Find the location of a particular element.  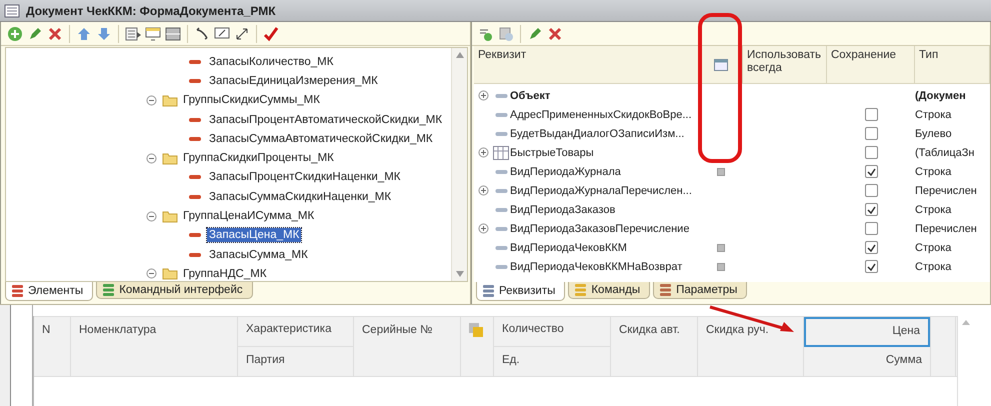

tab: Реквизиты is located at coordinates (521, 291).